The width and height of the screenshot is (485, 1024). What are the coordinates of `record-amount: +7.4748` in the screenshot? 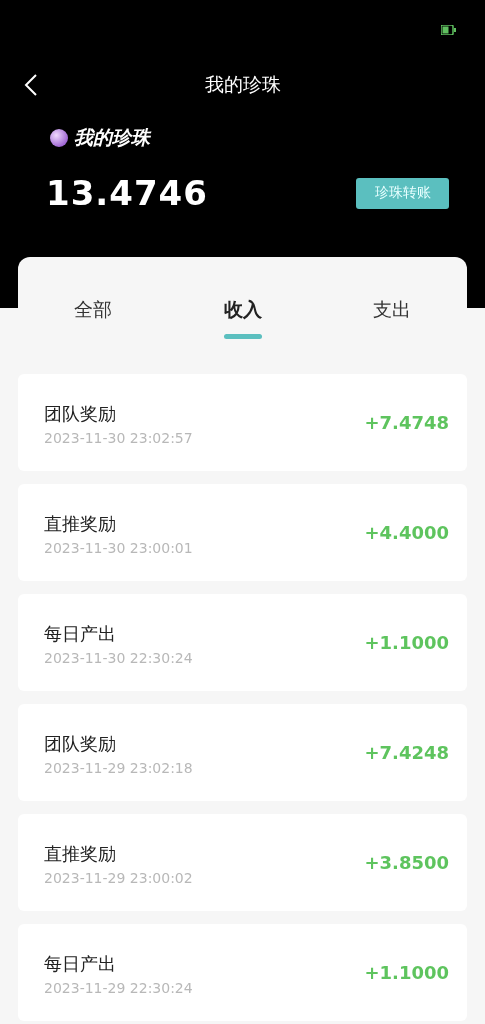 It's located at (406, 422).